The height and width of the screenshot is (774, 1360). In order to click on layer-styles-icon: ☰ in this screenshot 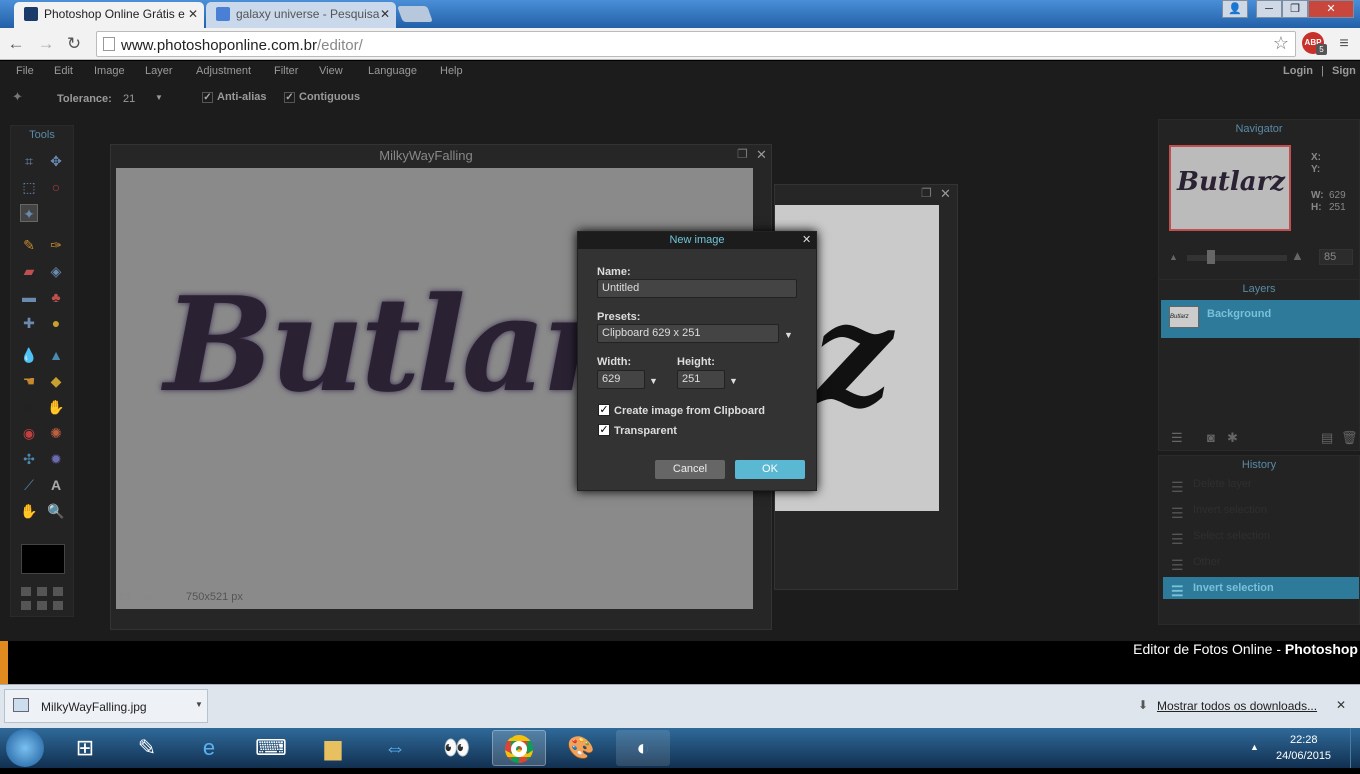, I will do `click(1177, 438)`.